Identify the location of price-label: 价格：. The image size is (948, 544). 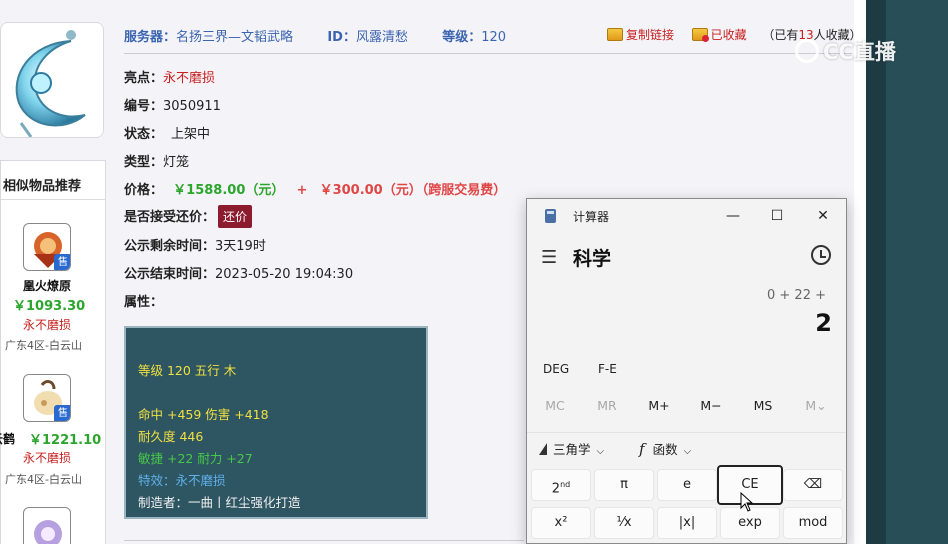
(144, 190).